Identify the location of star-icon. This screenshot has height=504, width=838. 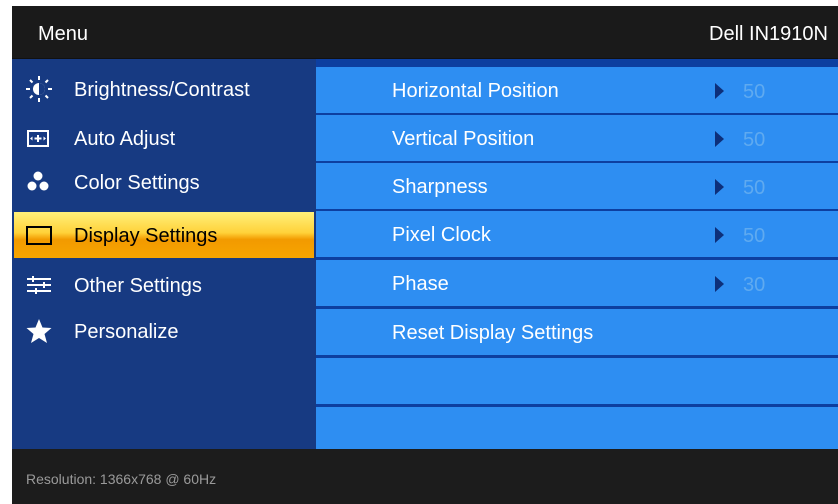
(39, 331).